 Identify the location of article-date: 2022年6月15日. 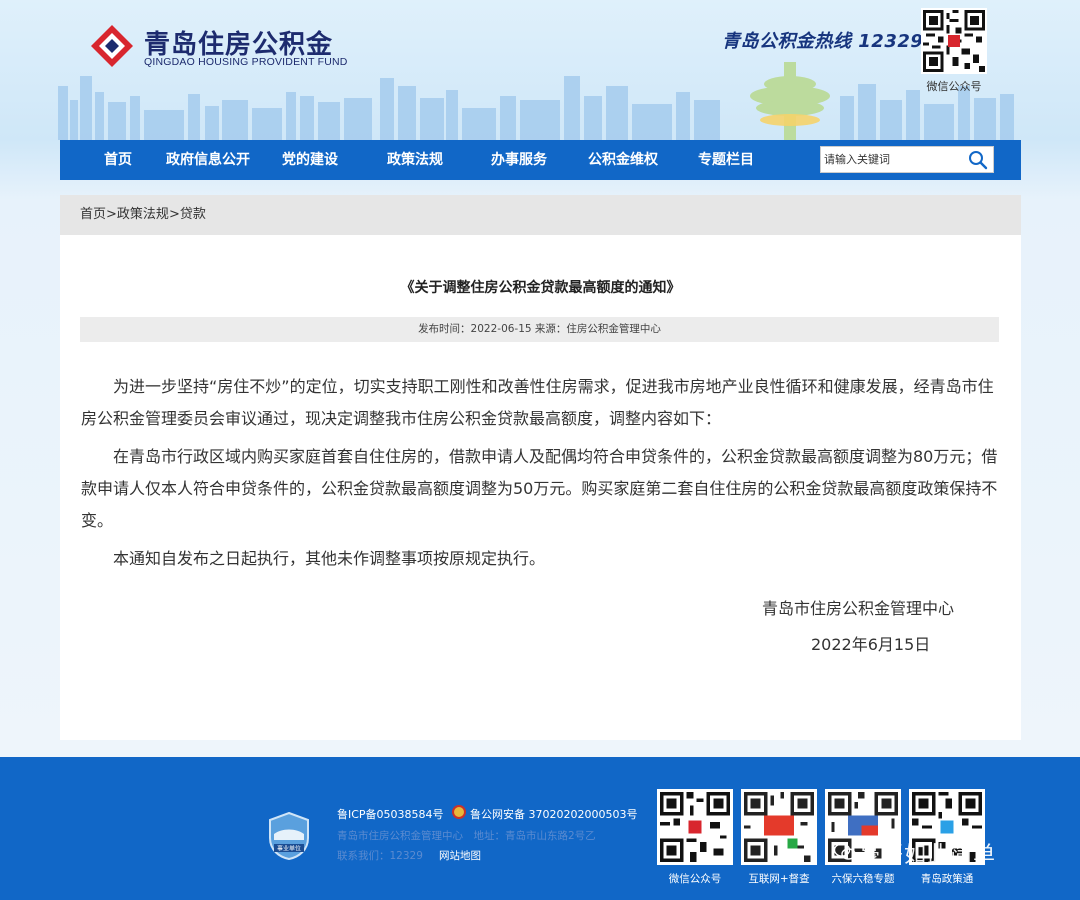
(871, 644).